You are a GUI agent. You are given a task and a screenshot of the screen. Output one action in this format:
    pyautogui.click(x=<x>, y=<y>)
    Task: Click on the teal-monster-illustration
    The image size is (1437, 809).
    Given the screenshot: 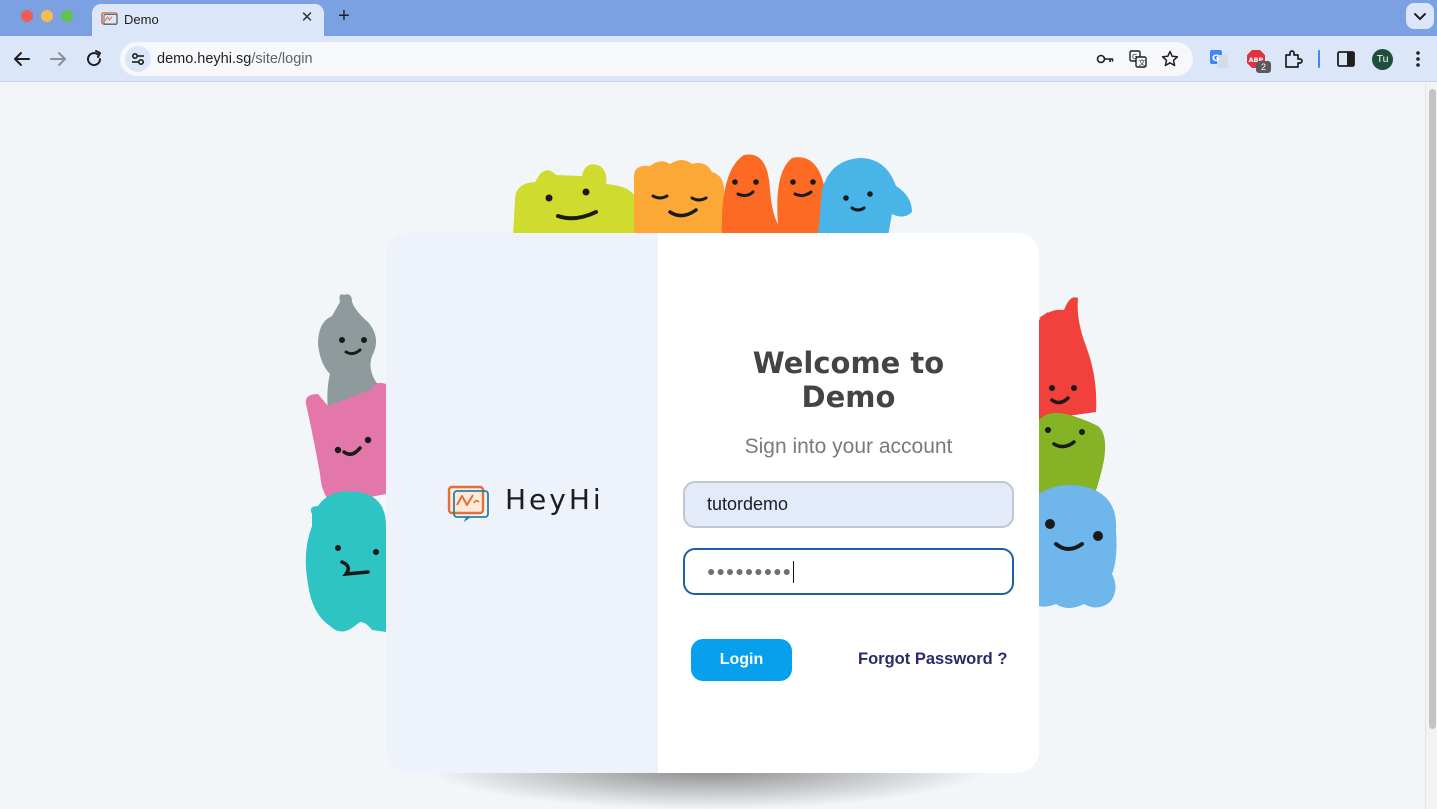 What is the action you would take?
    pyautogui.click(x=345, y=561)
    